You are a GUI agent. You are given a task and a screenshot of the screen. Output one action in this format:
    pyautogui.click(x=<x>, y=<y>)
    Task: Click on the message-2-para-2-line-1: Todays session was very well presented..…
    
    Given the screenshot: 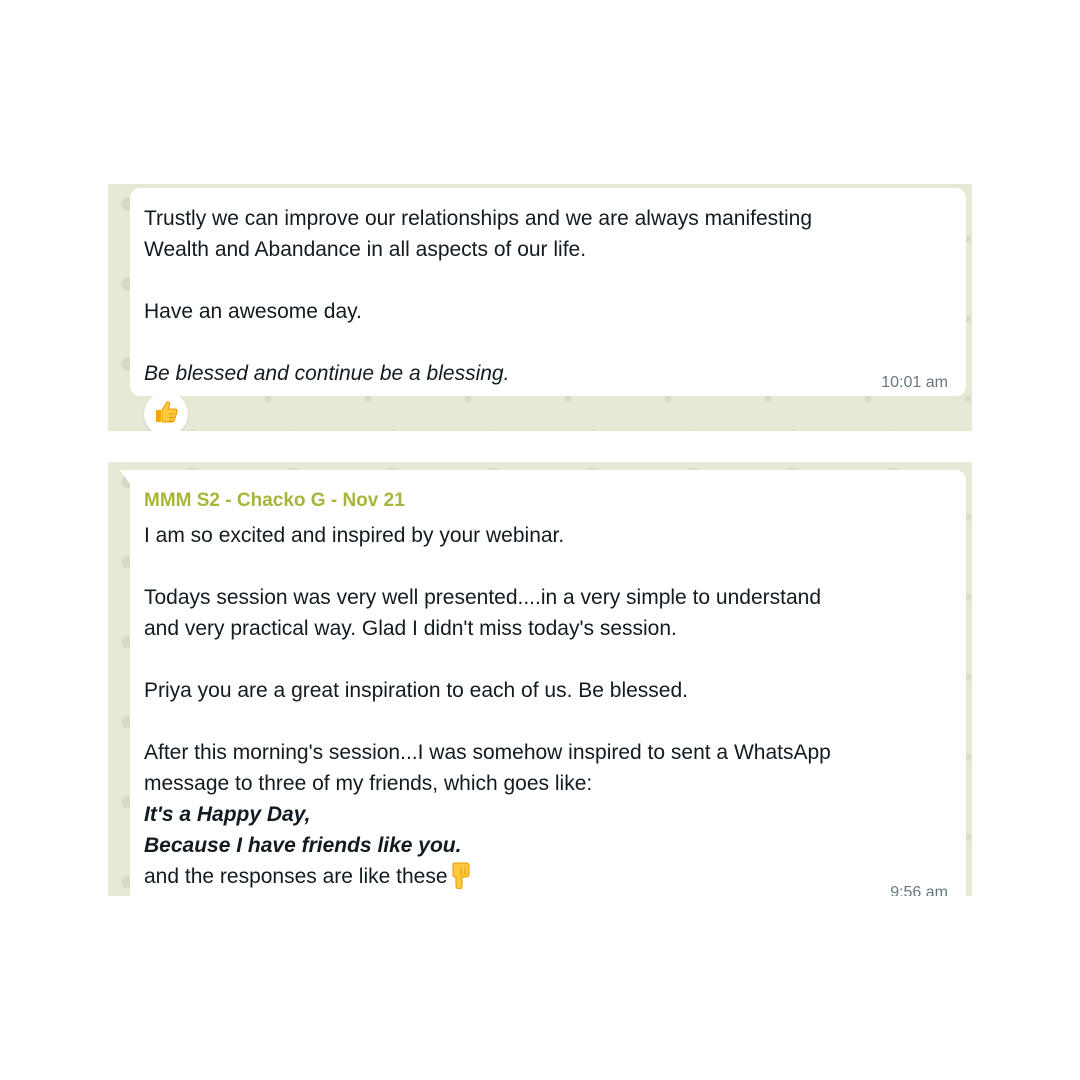 What is the action you would take?
    pyautogui.click(x=482, y=597)
    